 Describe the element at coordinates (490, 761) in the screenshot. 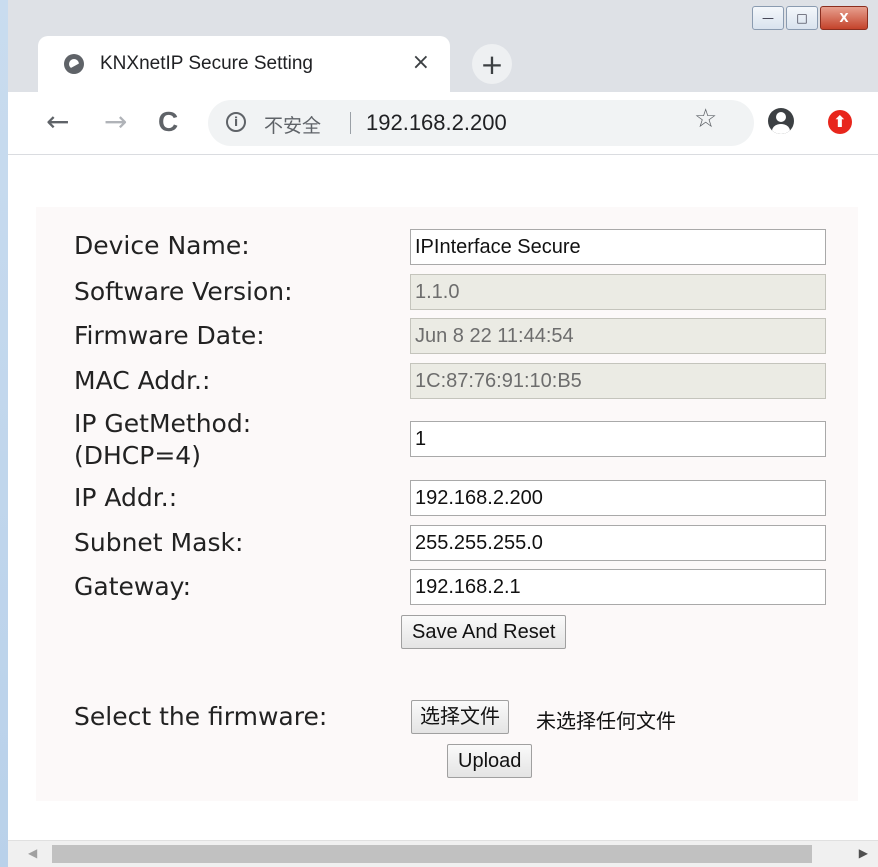

I see `upload-button: Upload` at that location.